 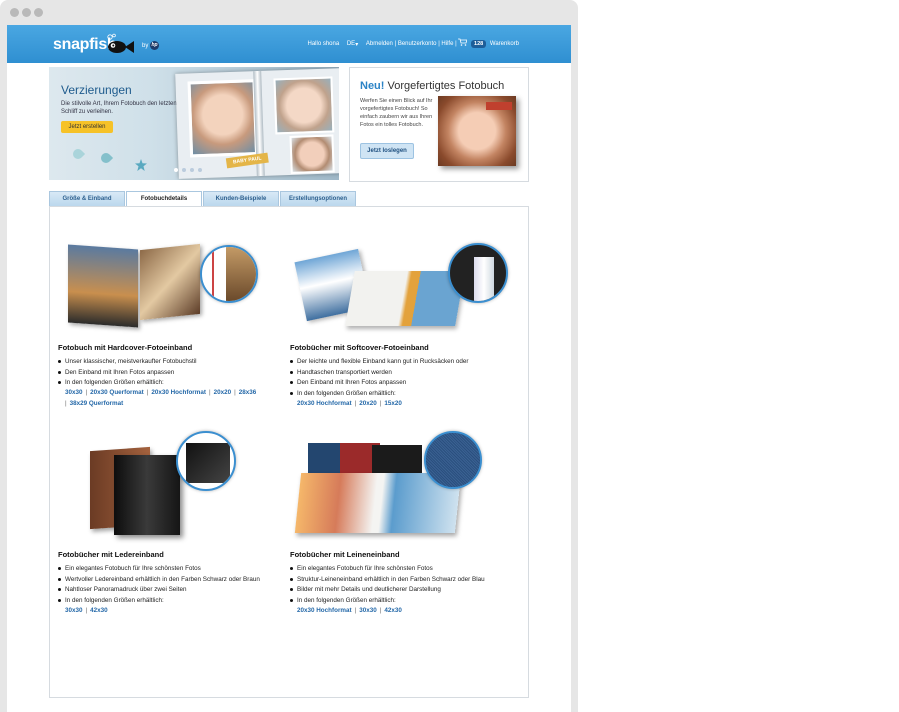 I want to click on banner-title: Neu! Vorgefertigtes Fotobuch, so click(x=432, y=86).